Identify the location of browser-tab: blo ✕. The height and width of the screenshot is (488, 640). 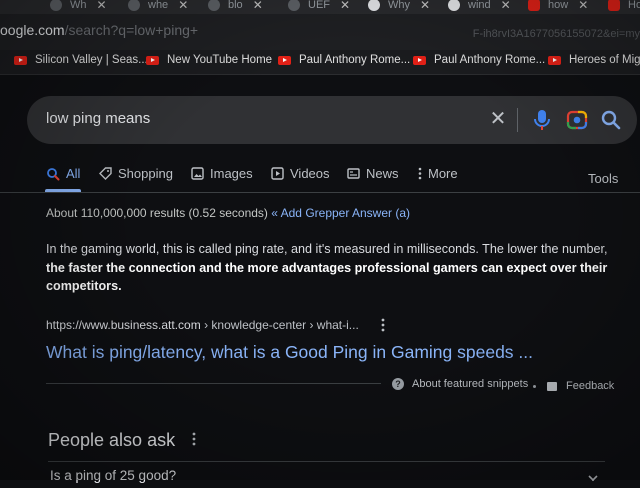
(235, 7).